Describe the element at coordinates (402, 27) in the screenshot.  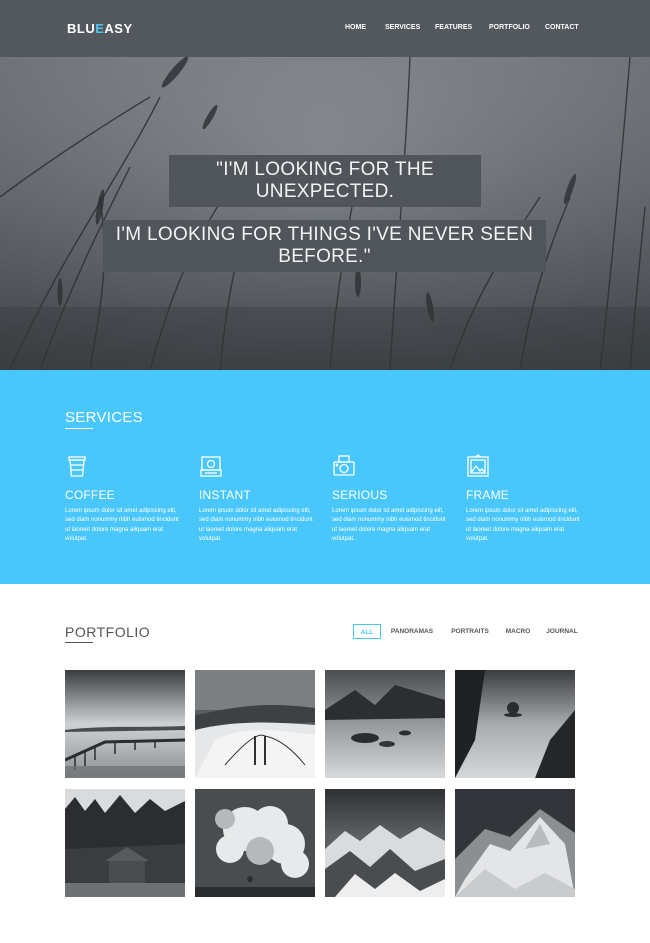
I see `nav-services: SERVICES` at that location.